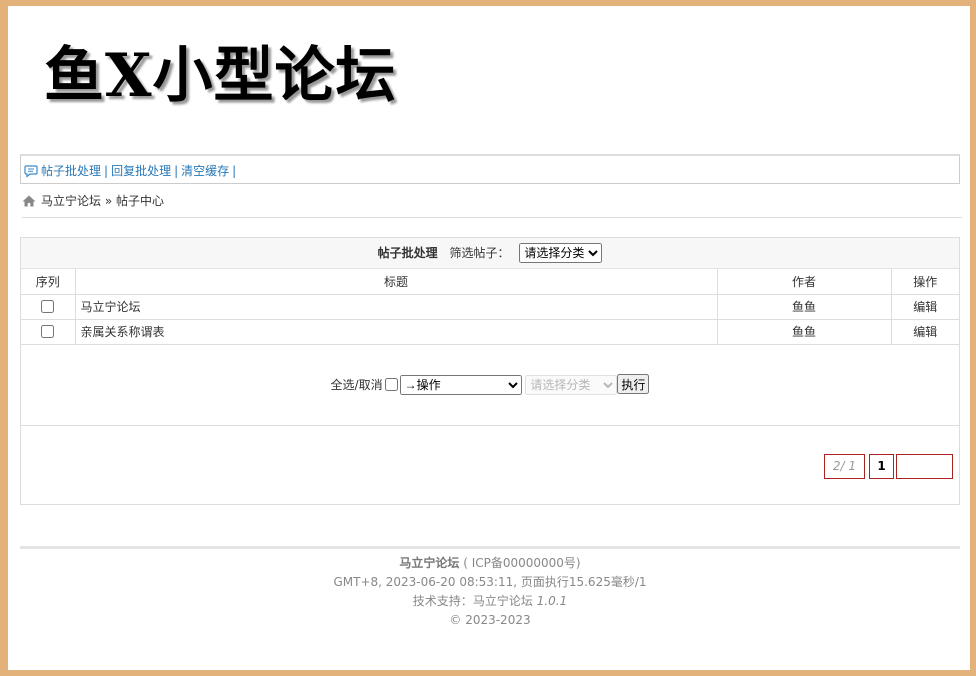 Image resolution: width=976 pixels, height=676 pixels. I want to click on breadcrumb-current: 帖子中心, so click(140, 201).